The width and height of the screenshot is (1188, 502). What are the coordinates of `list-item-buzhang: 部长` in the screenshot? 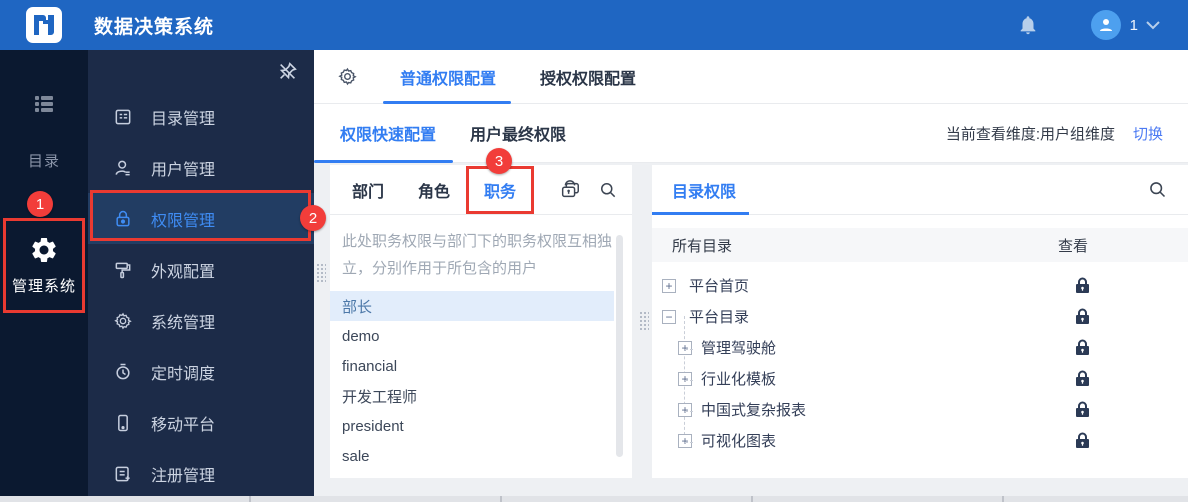 It's located at (472, 306).